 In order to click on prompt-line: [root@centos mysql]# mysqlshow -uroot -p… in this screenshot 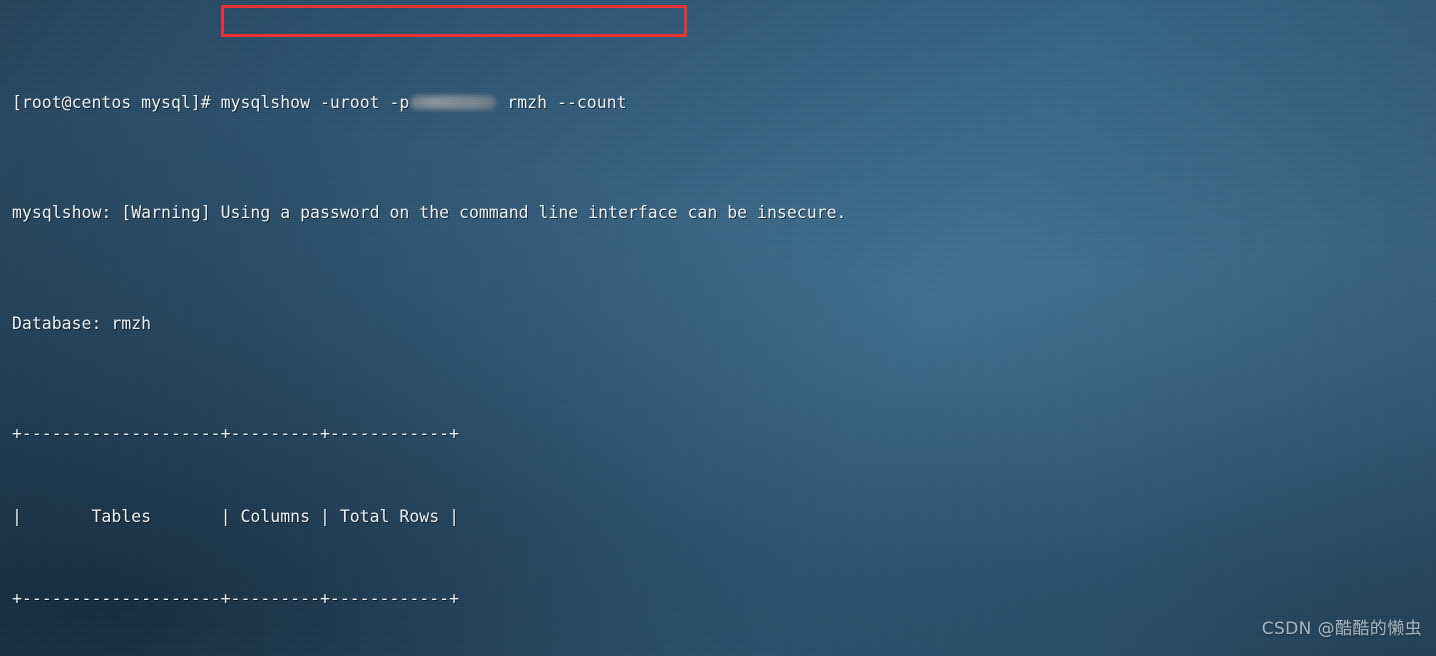, I will do `click(429, 103)`.